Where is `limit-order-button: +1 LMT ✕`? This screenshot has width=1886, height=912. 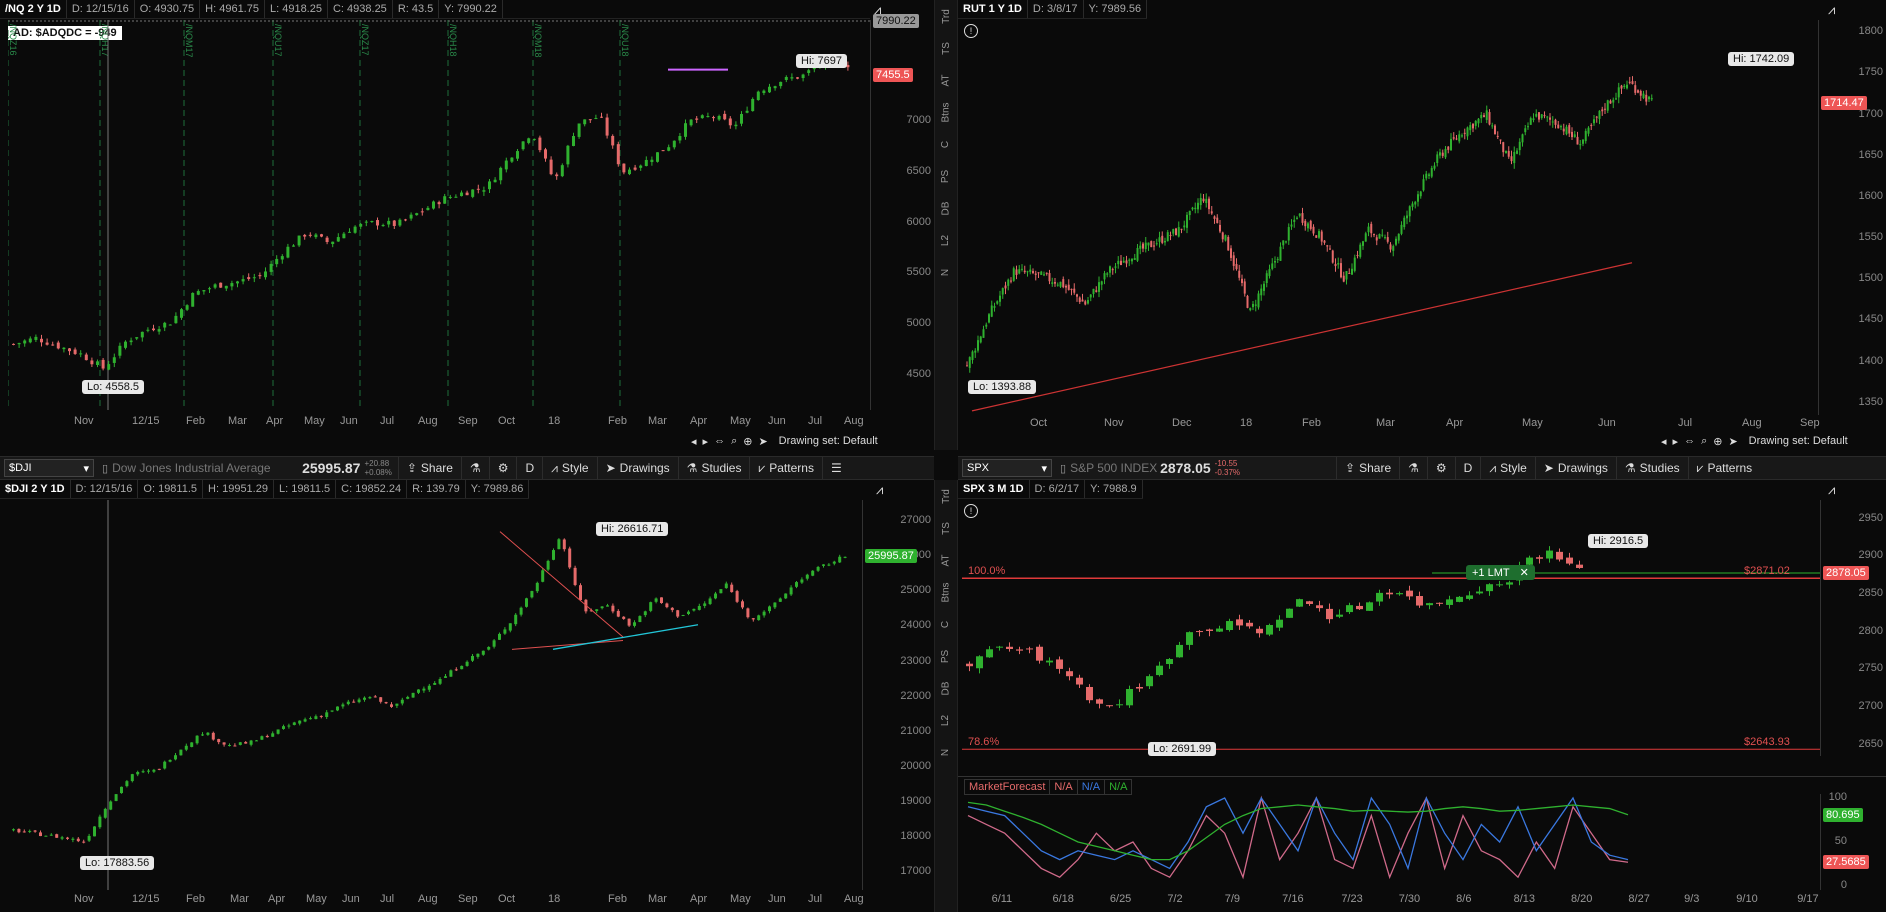
limit-order-button: +1 LMT ✕ is located at coordinates (1500, 573).